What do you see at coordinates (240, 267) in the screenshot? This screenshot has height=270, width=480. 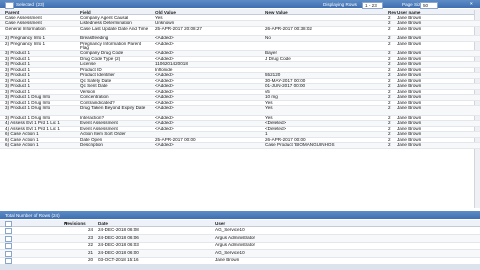 I see `footer-strip` at bounding box center [240, 267].